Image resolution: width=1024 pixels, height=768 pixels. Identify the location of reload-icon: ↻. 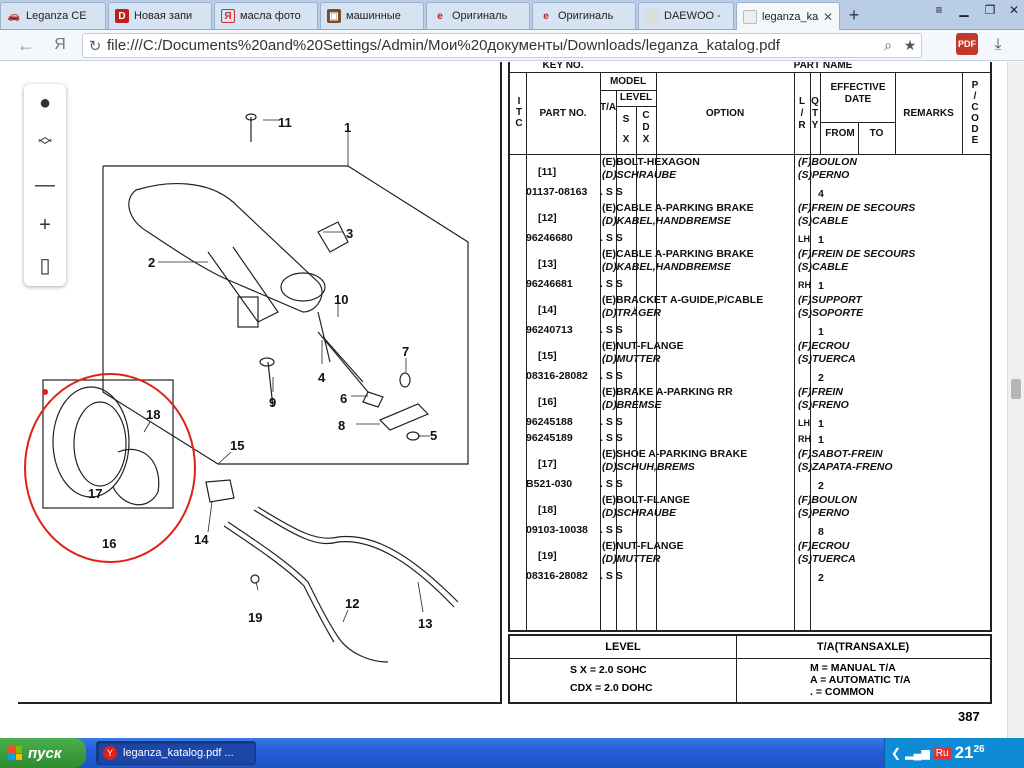
(95, 46).